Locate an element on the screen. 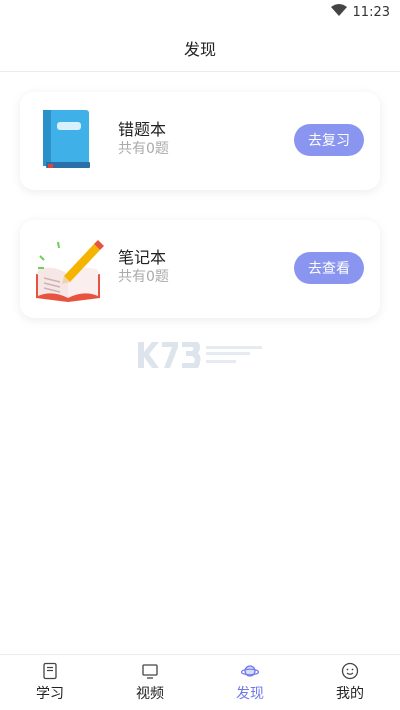  page-header: 发现 is located at coordinates (200, 48).